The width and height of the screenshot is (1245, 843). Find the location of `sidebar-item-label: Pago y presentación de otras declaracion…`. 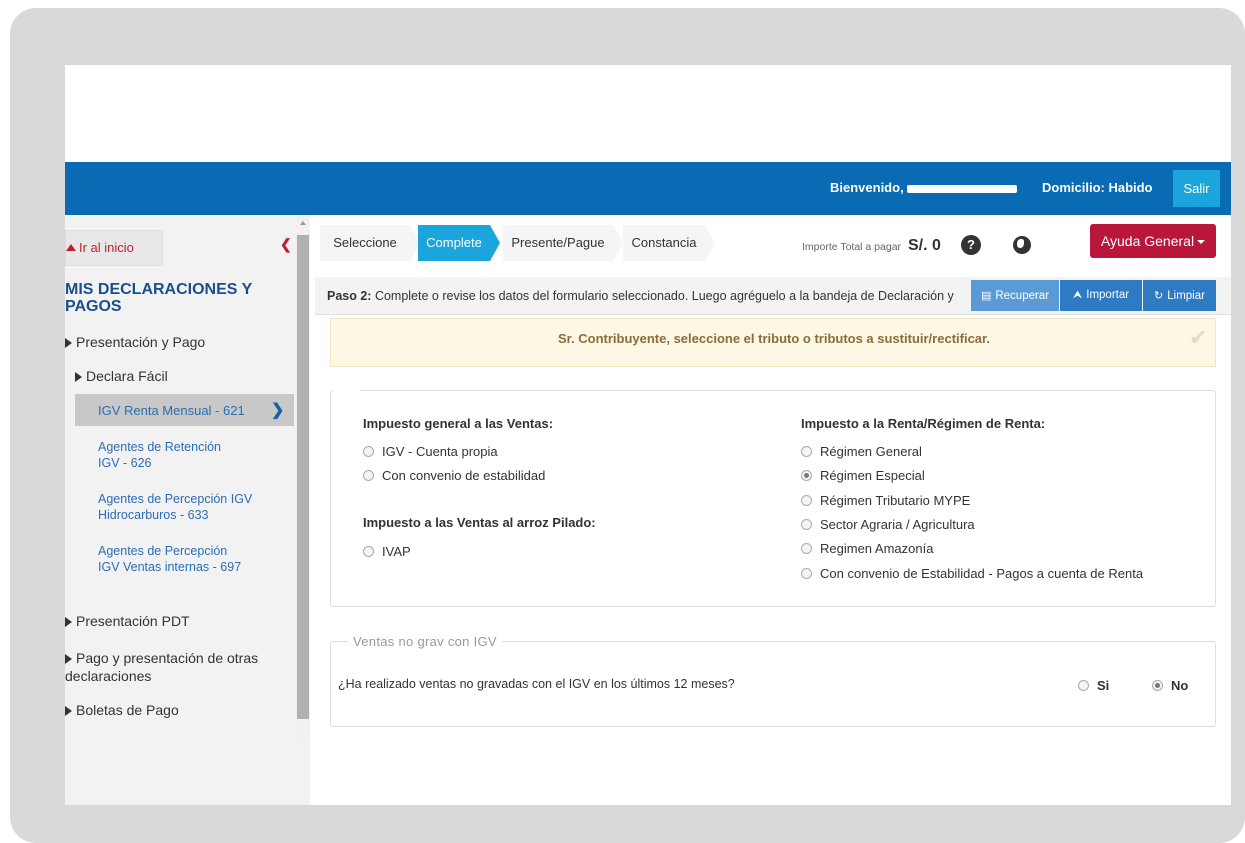

sidebar-item-label: Pago y presentación de otras declaracion… is located at coordinates (162, 667).